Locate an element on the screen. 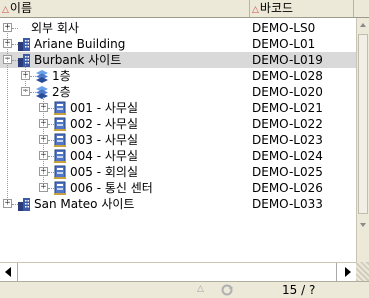  tree-row-label: 1층 is located at coordinates (61, 76).